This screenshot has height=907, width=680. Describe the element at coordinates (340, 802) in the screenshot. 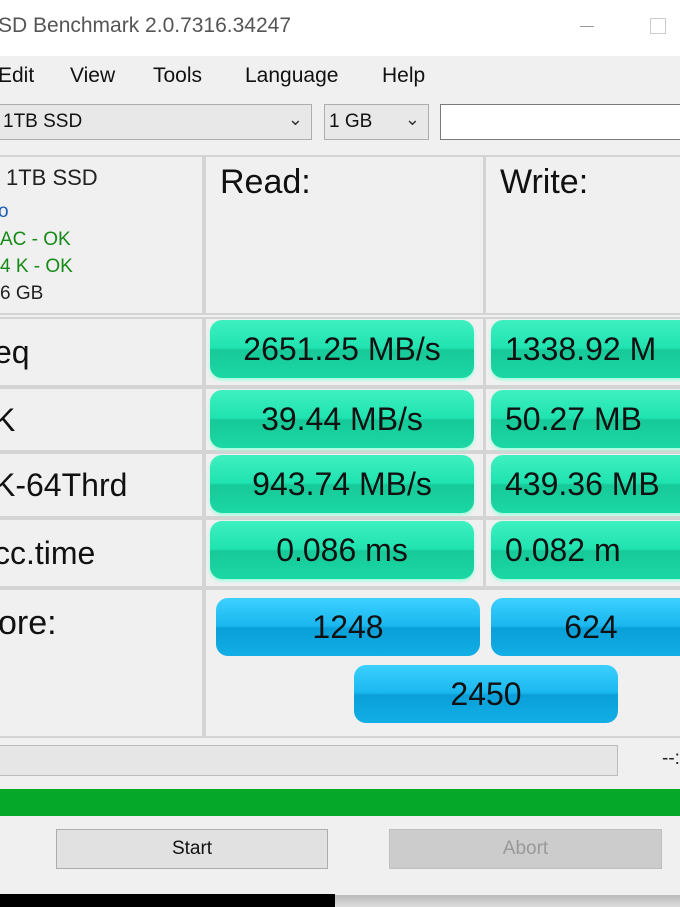

I see `status-bar` at that location.